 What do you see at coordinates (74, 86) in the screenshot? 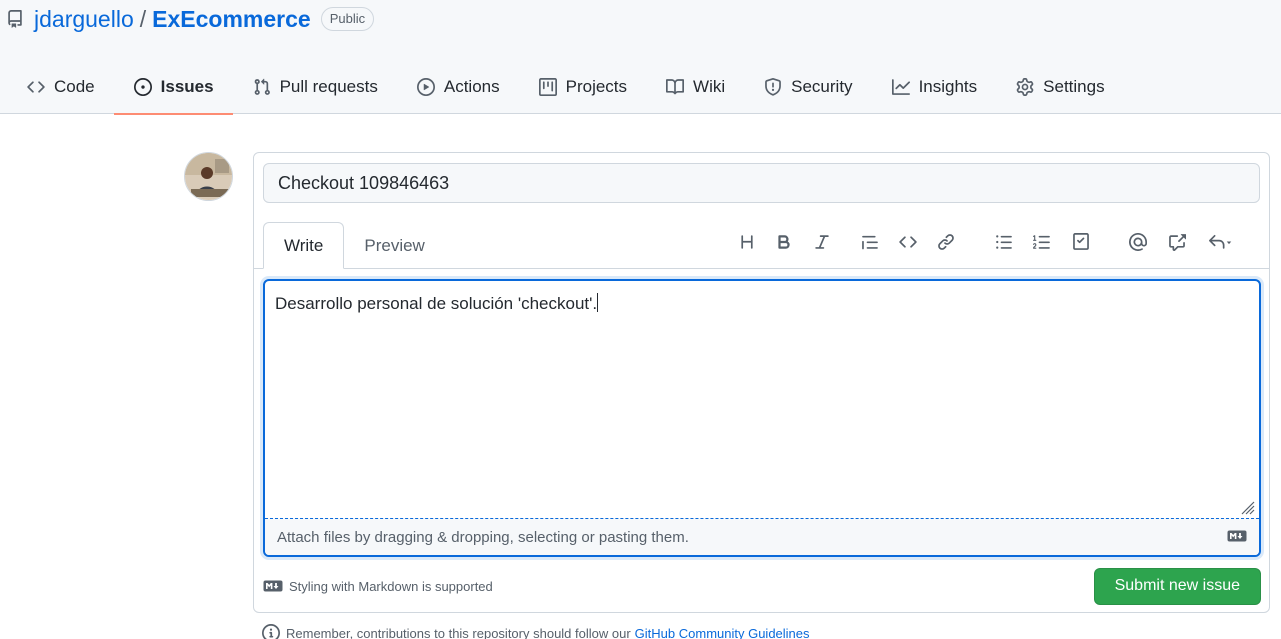
I see `tab-code-label: Code` at bounding box center [74, 86].